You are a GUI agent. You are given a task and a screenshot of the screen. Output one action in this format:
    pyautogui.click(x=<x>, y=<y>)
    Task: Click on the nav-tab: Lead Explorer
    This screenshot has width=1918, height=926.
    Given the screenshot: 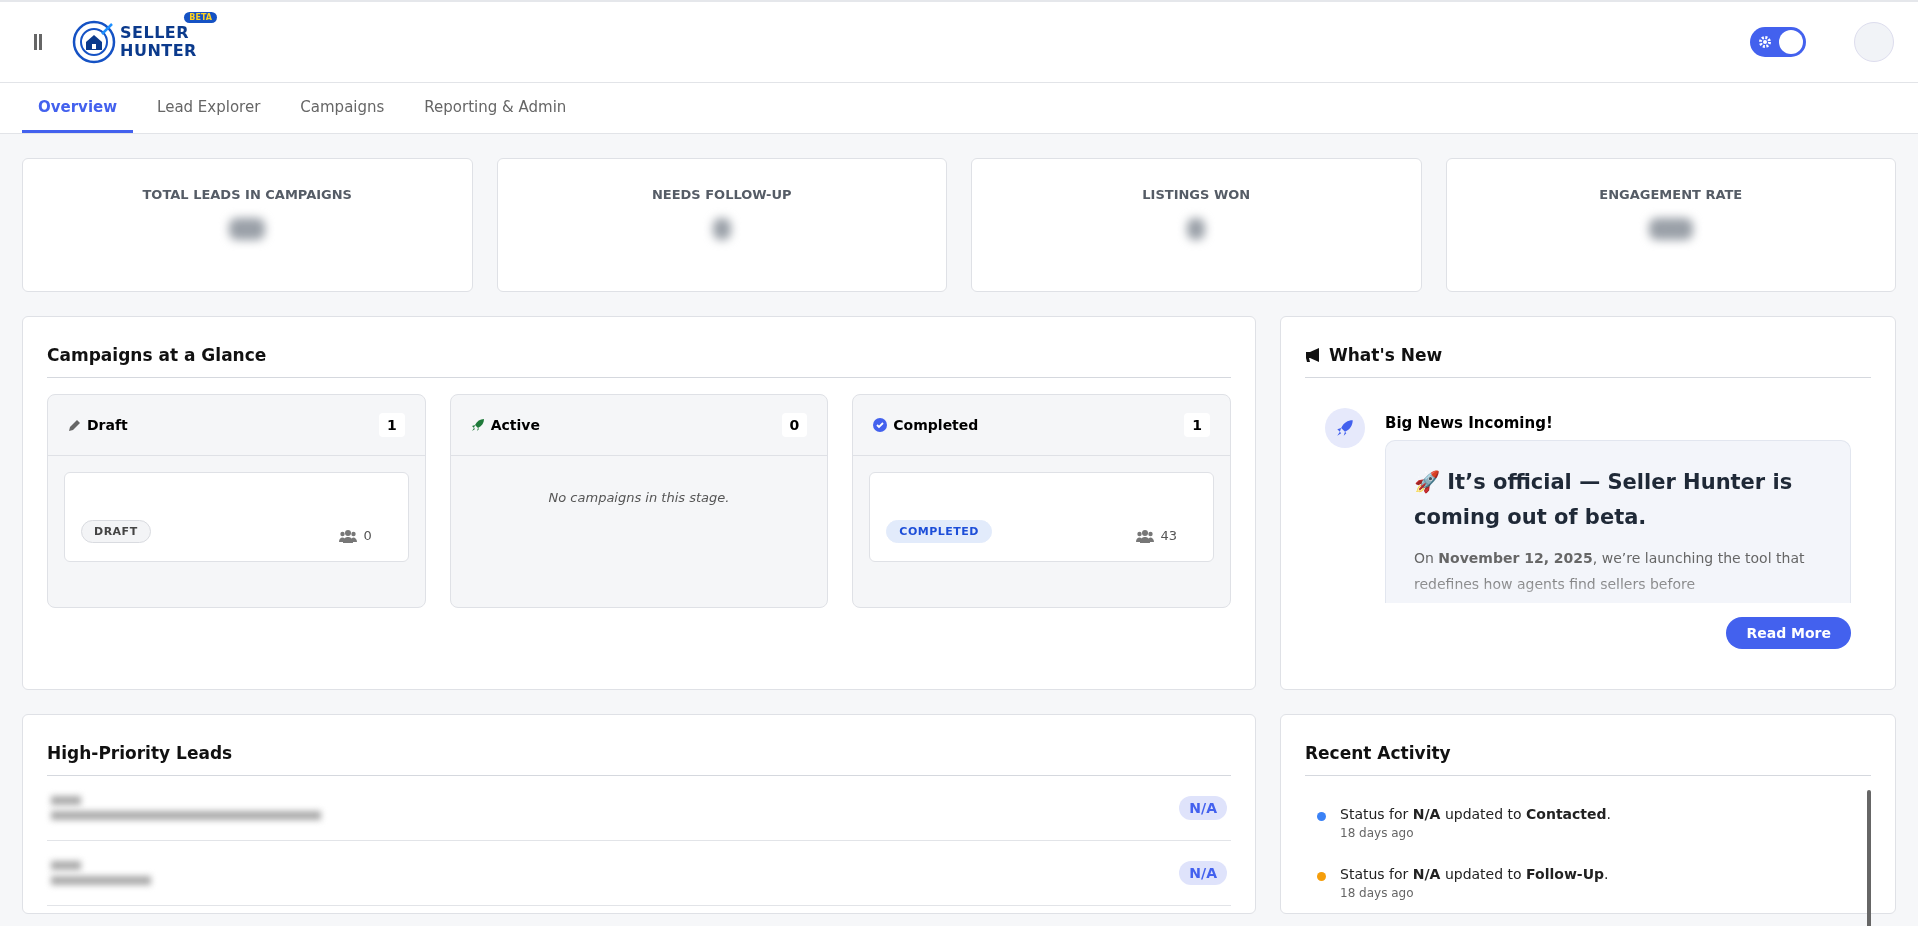 What is the action you would take?
    pyautogui.click(x=209, y=108)
    